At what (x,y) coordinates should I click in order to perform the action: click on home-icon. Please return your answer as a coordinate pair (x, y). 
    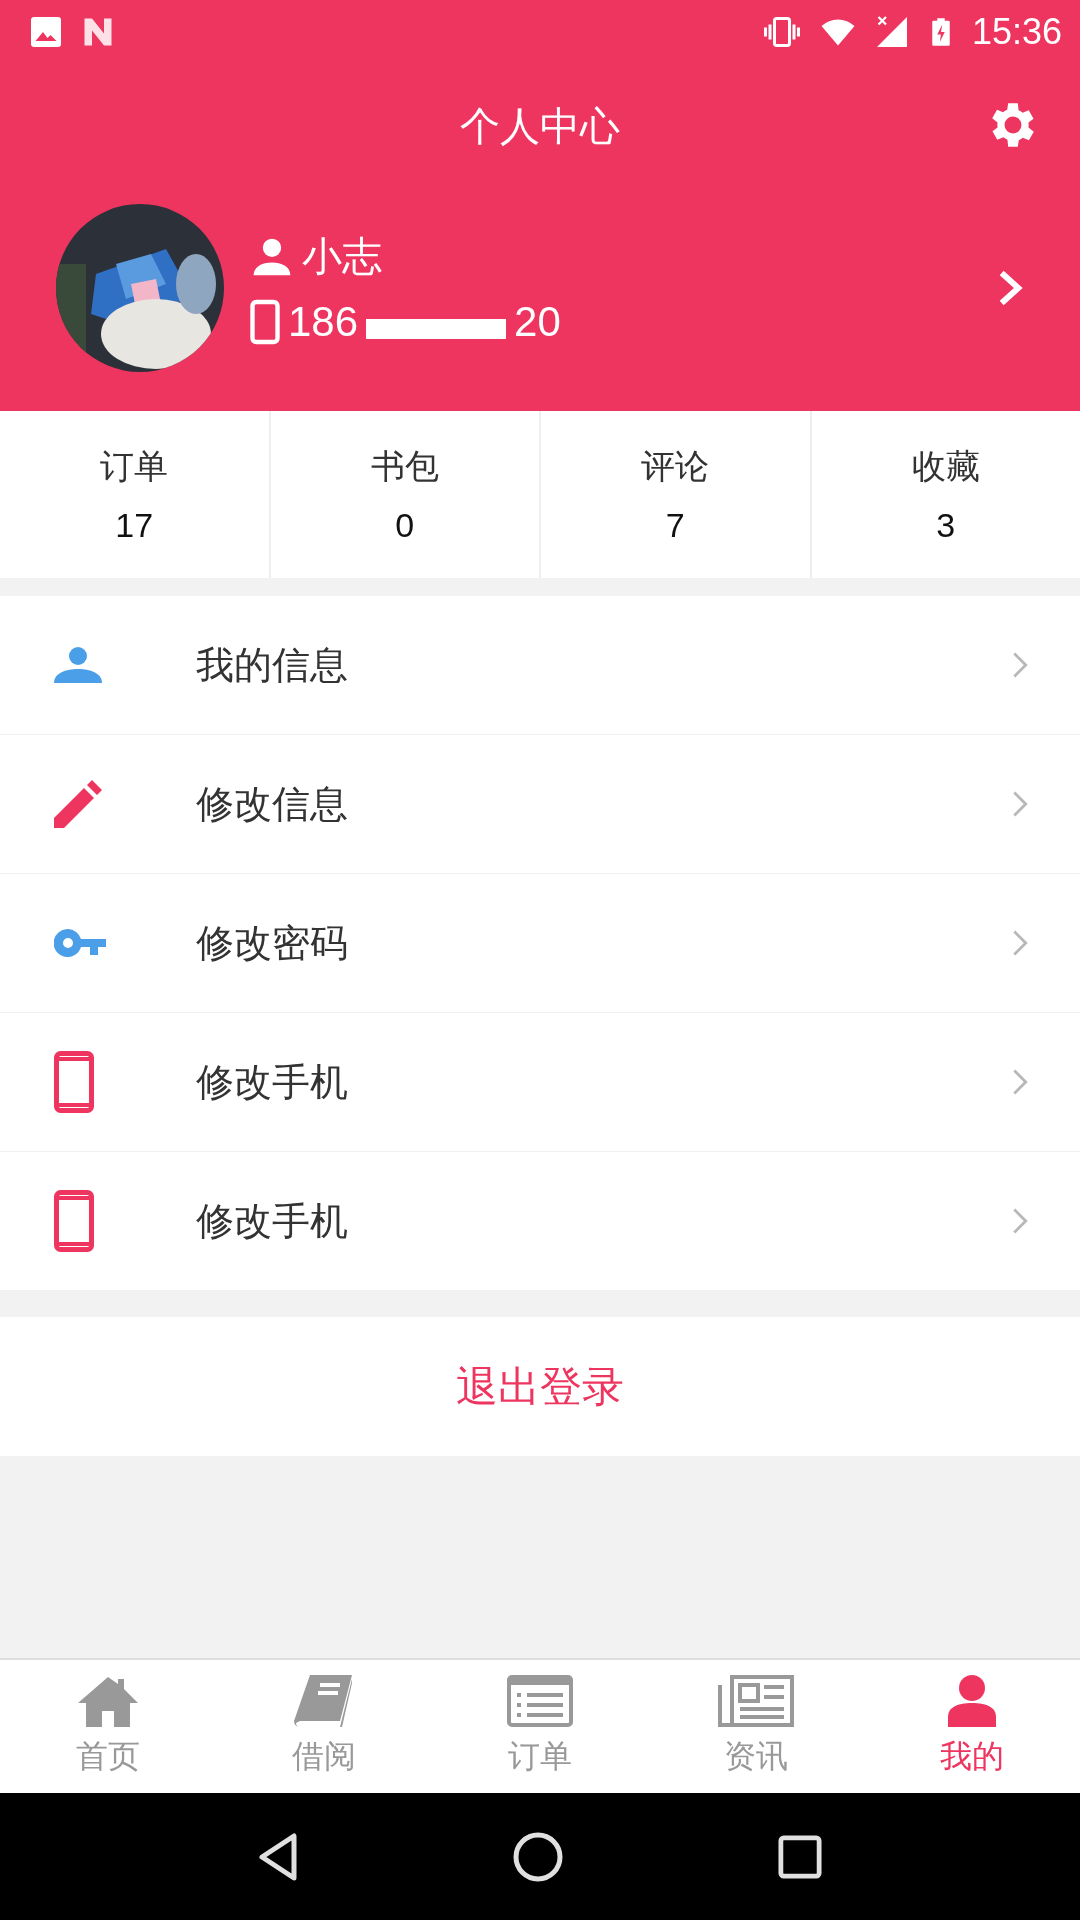
    Looking at the image, I should click on (108, 1700).